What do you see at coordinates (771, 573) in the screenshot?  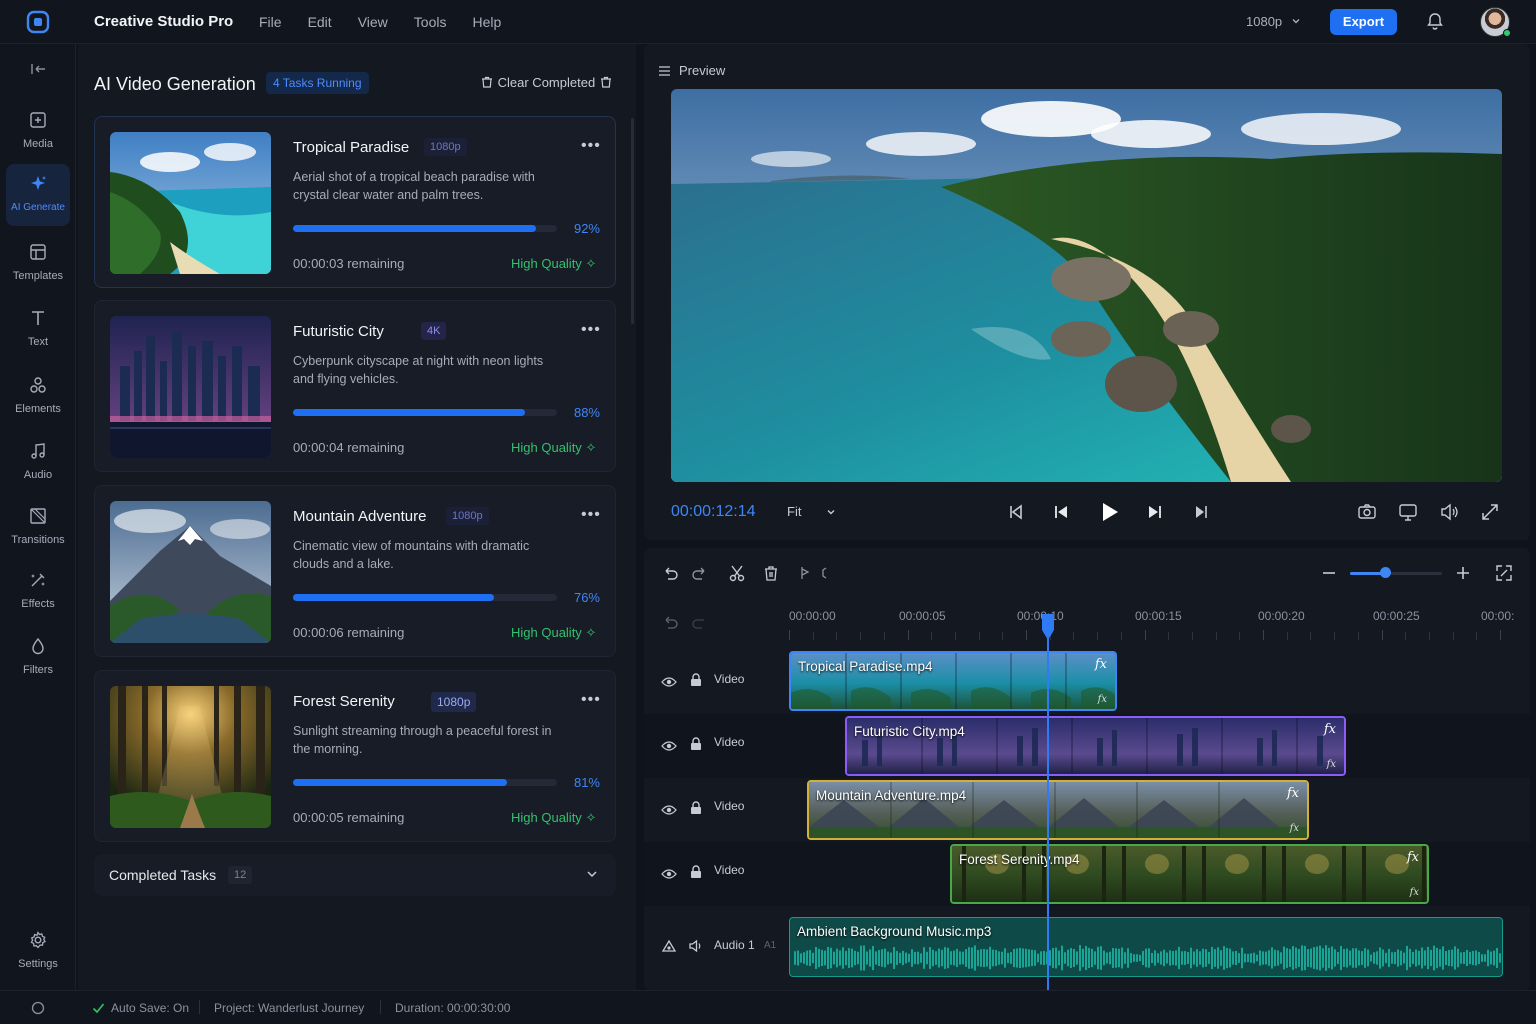 I see `delete-icon` at bounding box center [771, 573].